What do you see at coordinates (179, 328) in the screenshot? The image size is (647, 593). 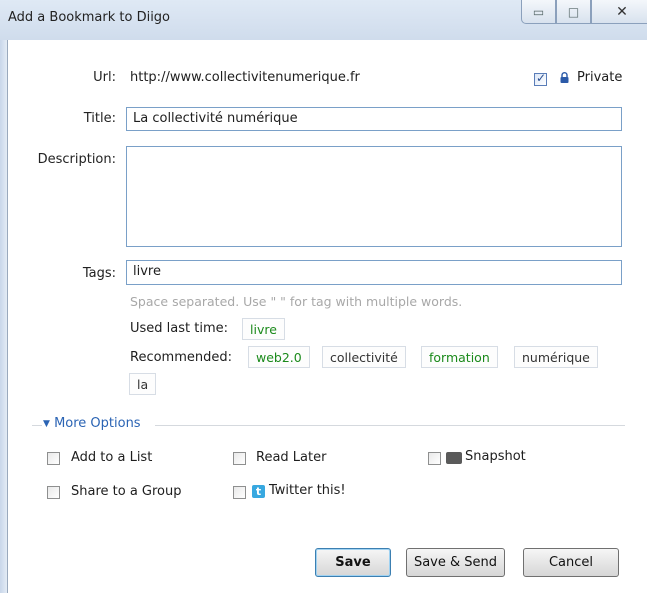 I see `used-last-time-label: Used last time:` at bounding box center [179, 328].